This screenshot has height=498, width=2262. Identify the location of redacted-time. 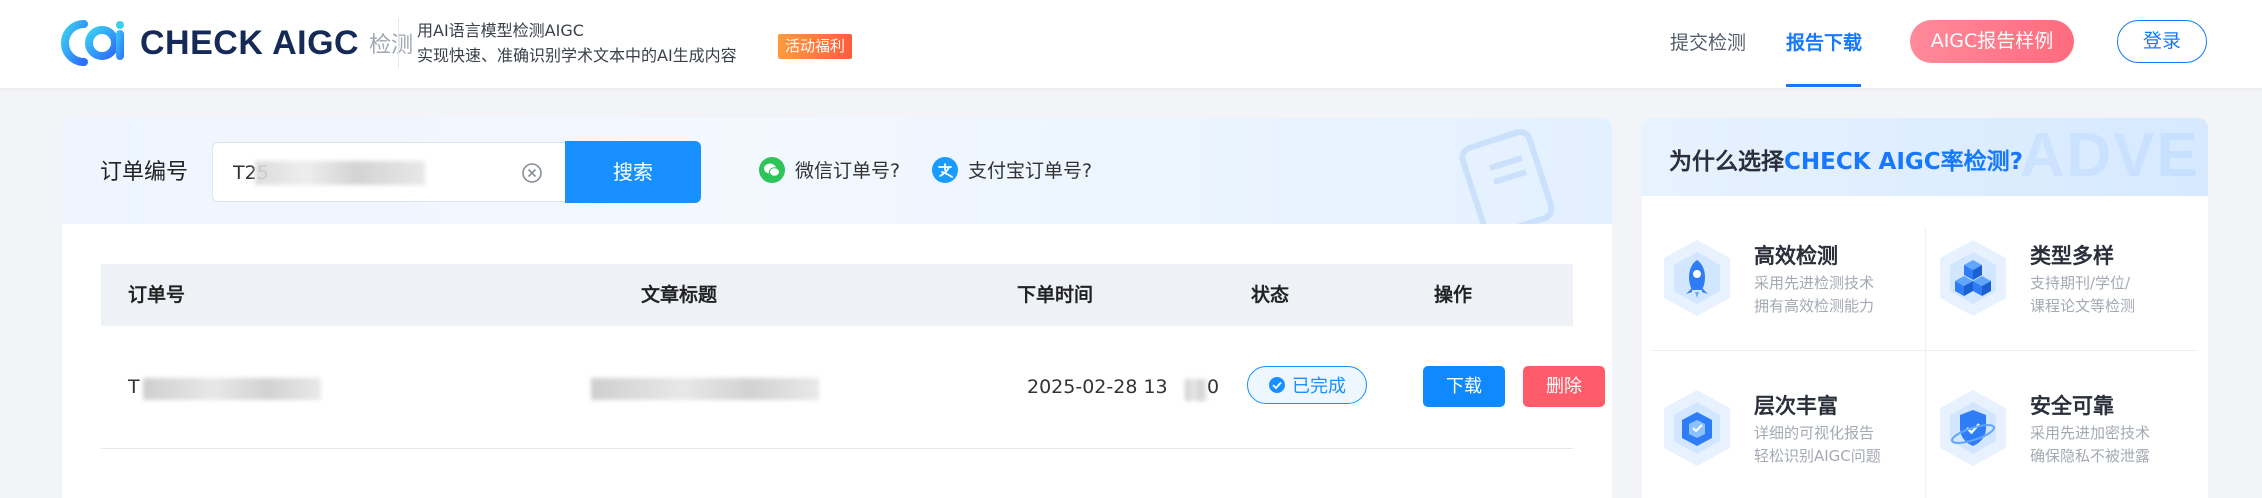
(1196, 390).